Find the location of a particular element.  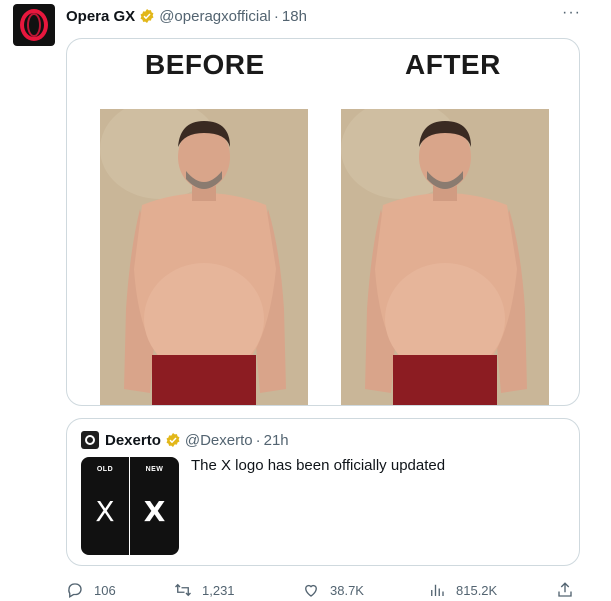

quoted-header: Dexerto @Dexerto · 21h is located at coordinates (185, 440).